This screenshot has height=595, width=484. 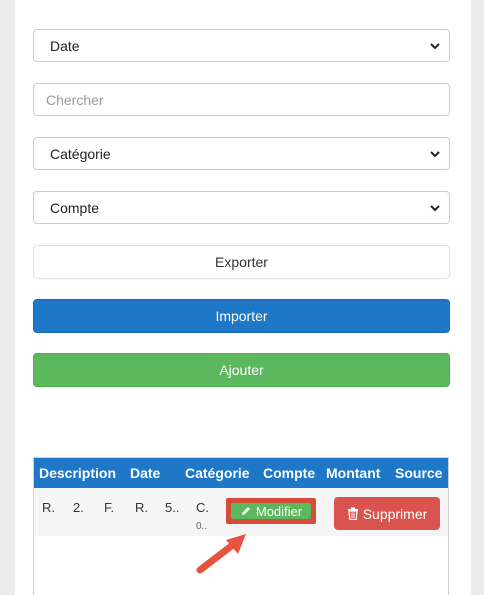 I want to click on header-account: Compte, so click(x=289, y=473).